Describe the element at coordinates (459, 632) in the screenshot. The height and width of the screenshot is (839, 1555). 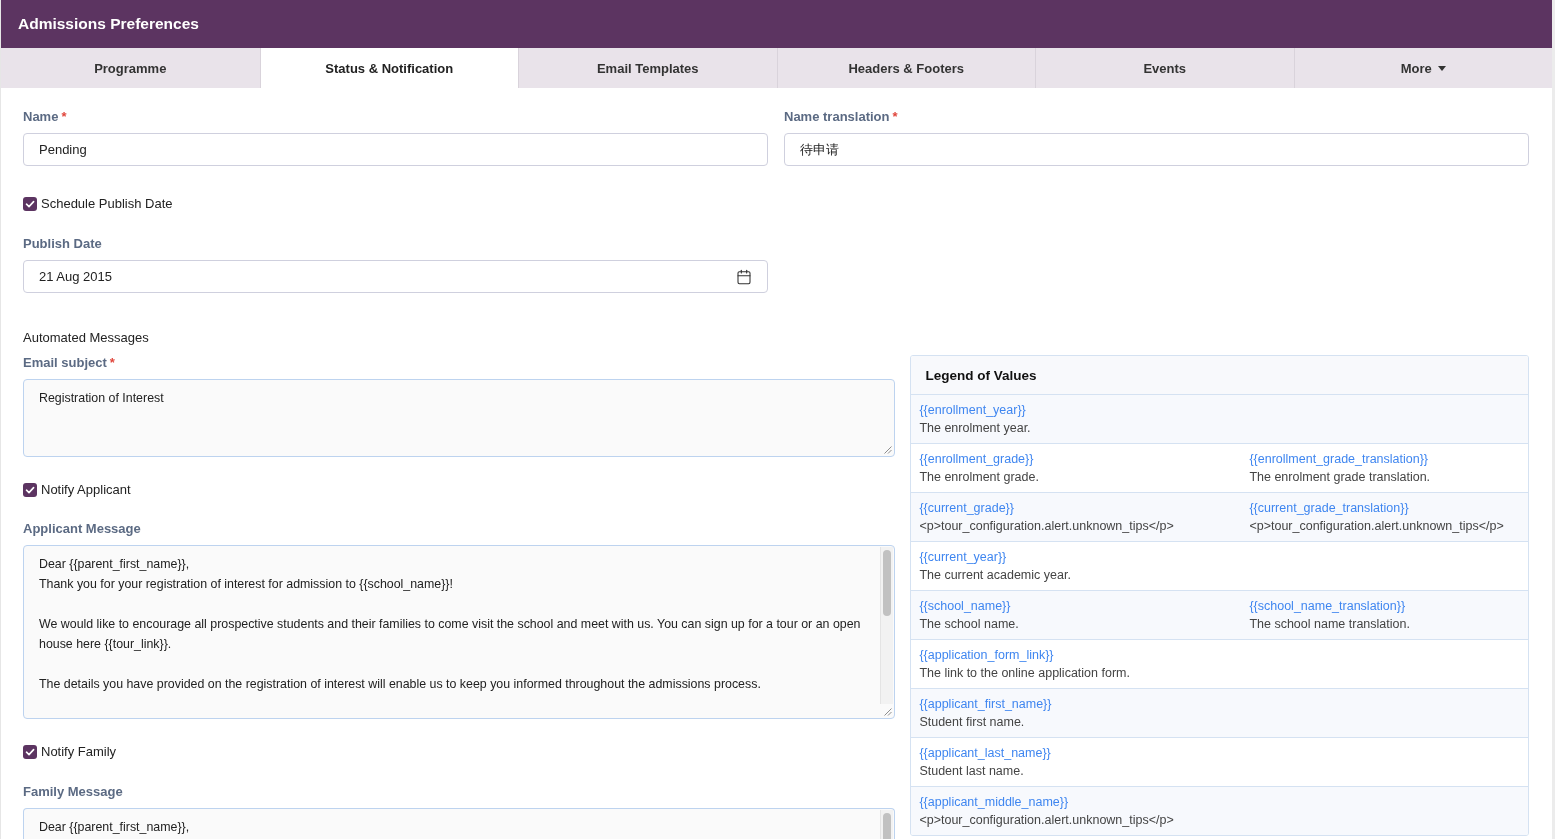
I see `message-textarea: Dear {{parent_first_name}}, Thank you for your registration of interest for admission to {{school_name}}! We would like to encourage all prospective students and their families to come visit the school and meet with us. You can sign up for a tour or an open house here {{tour_link}}. The details you have provided on the registration of interest will enable us to keep you informed throughout the admissions process.` at that location.